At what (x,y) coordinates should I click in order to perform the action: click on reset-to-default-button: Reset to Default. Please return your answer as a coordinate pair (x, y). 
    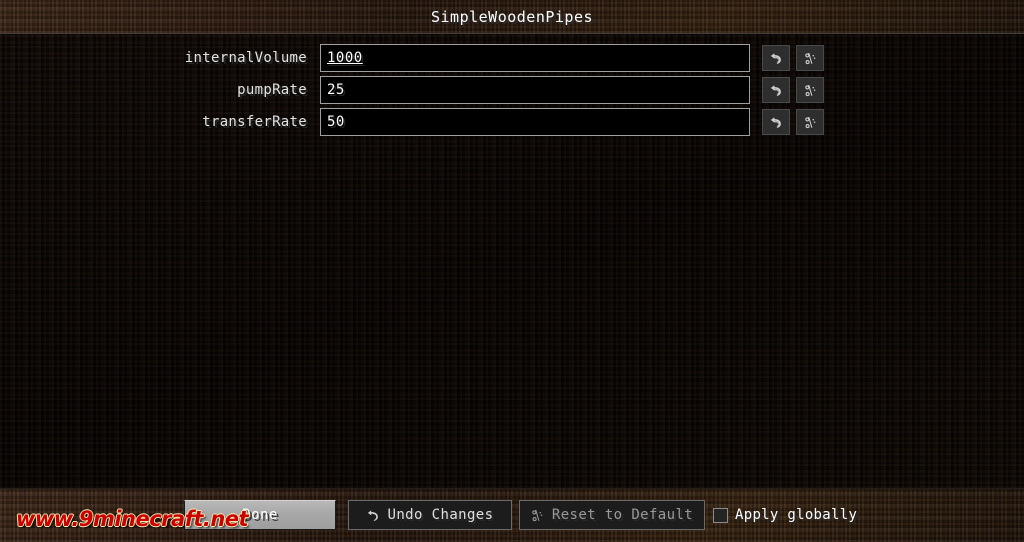
    Looking at the image, I should click on (612, 515).